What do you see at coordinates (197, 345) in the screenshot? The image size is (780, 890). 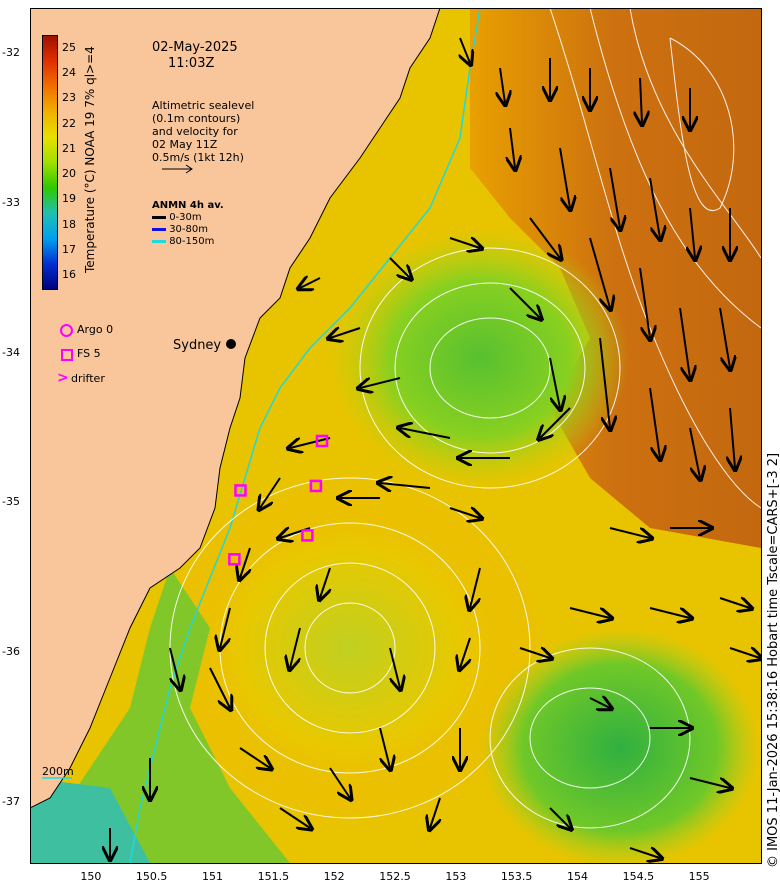 I see `city-label-sydney: Sydney` at bounding box center [197, 345].